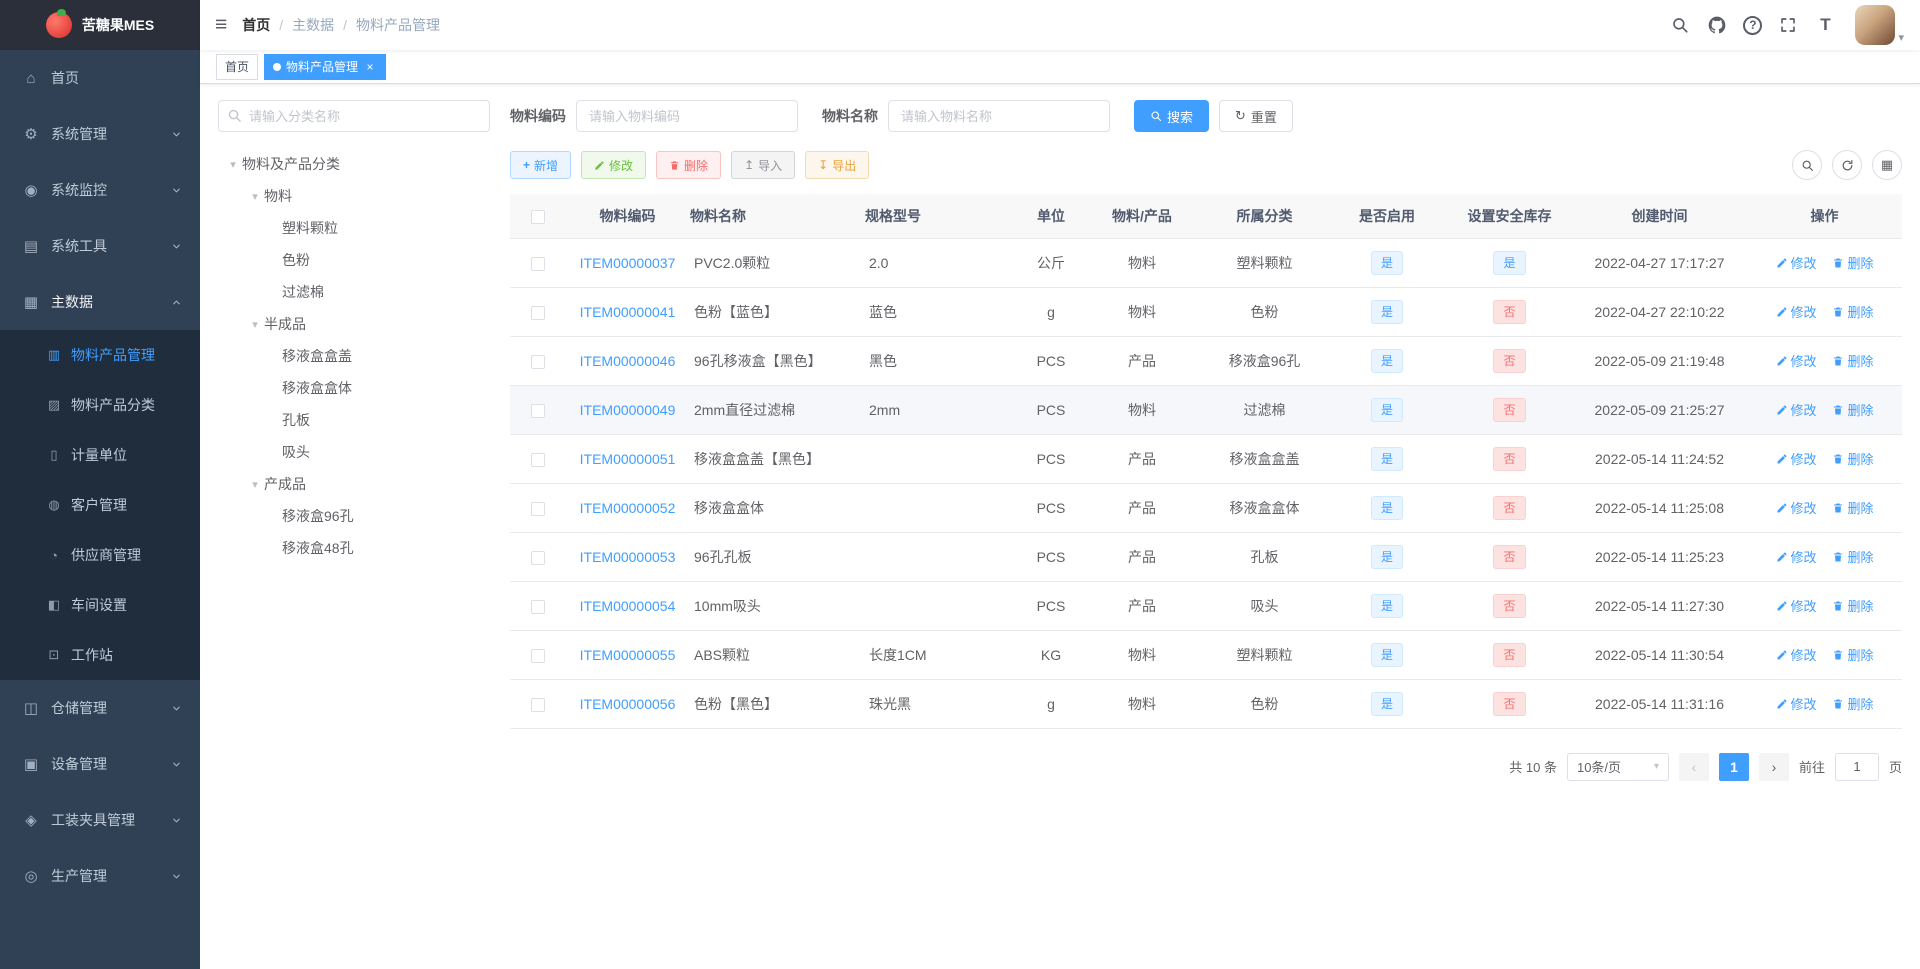  I want to click on sidebar-item-measurement-unit: 计量单位, so click(100, 455).